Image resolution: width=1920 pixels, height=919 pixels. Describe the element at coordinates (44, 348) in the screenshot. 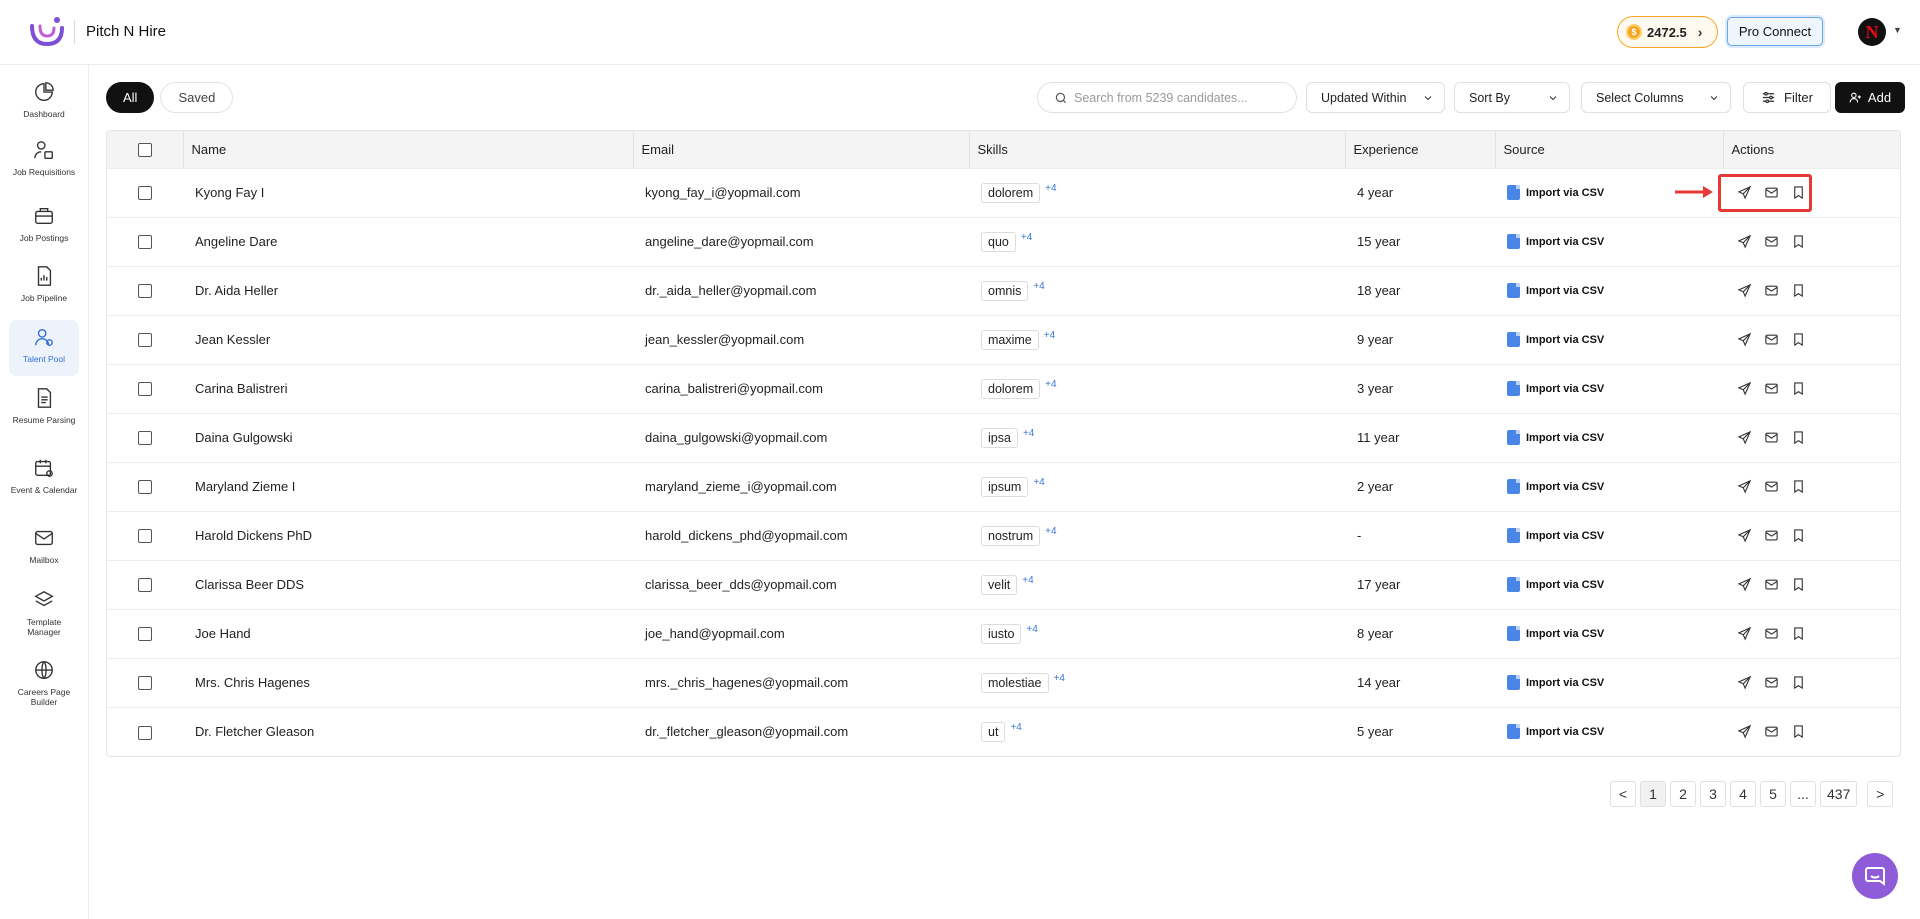

I see `sidebar-item-talent-pool: Talent Pool` at that location.